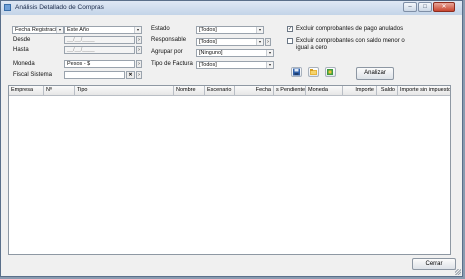  Describe the element at coordinates (38, 30) in the screenshot. I see `date-type-select: Fecha Registraci ▾` at that location.